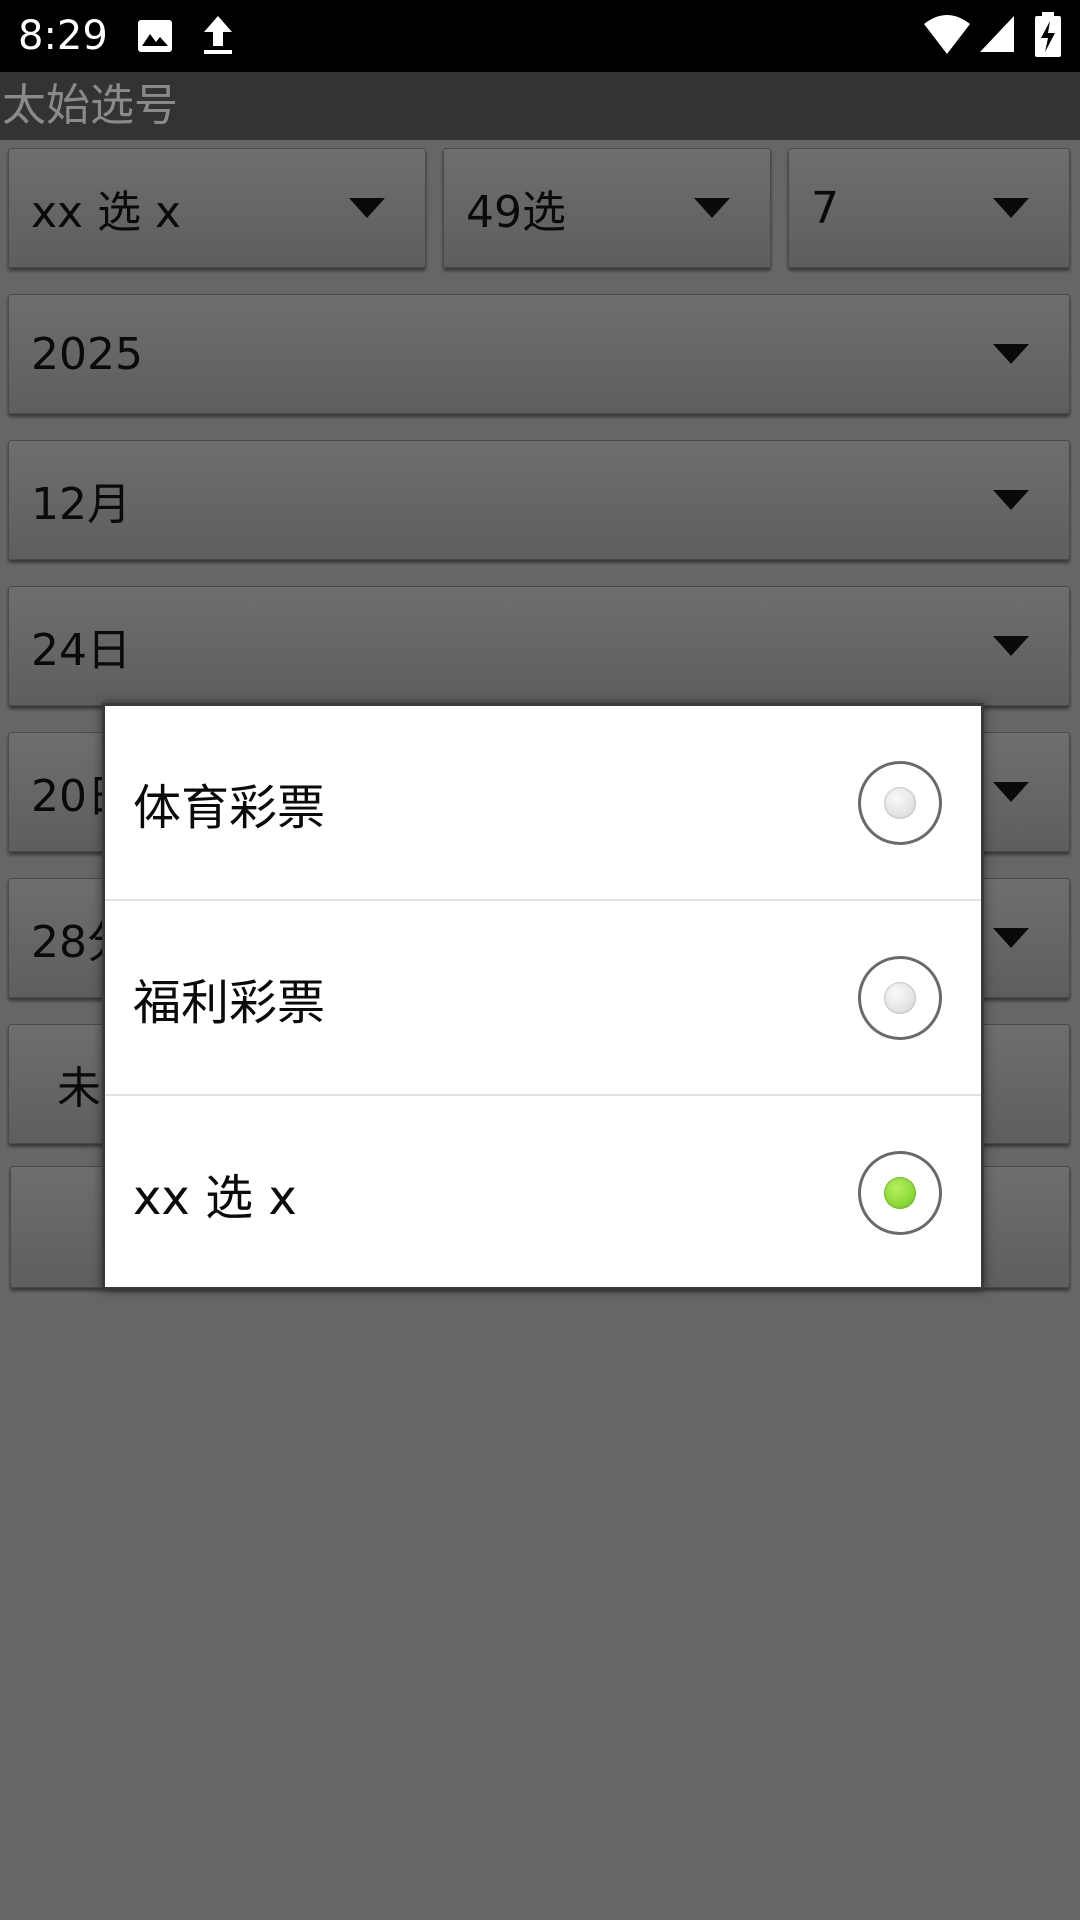 This screenshot has height=1920, width=1080. Describe the element at coordinates (947, 36) in the screenshot. I see `wifi-icon` at that location.